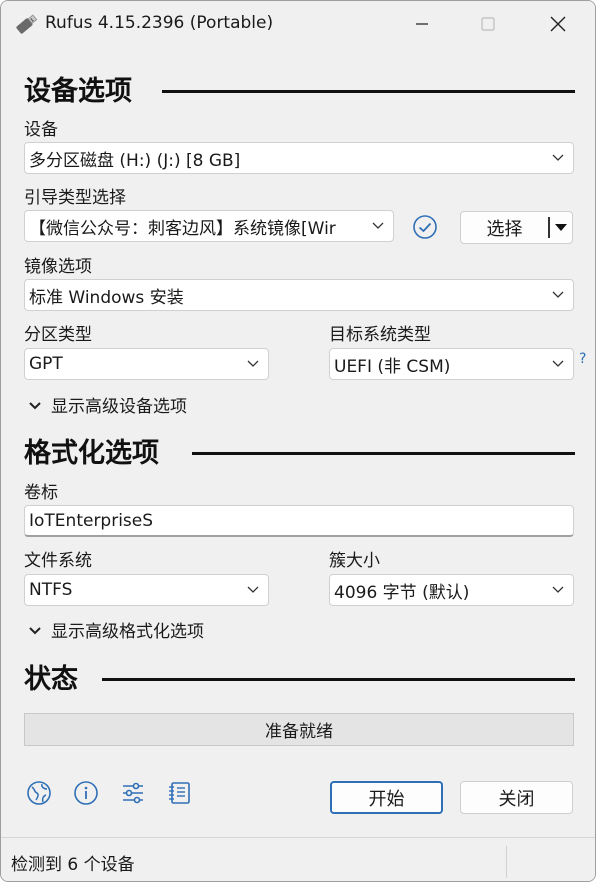 The image size is (596, 882). I want to click on device-options-title: 设备选项, so click(78, 91).